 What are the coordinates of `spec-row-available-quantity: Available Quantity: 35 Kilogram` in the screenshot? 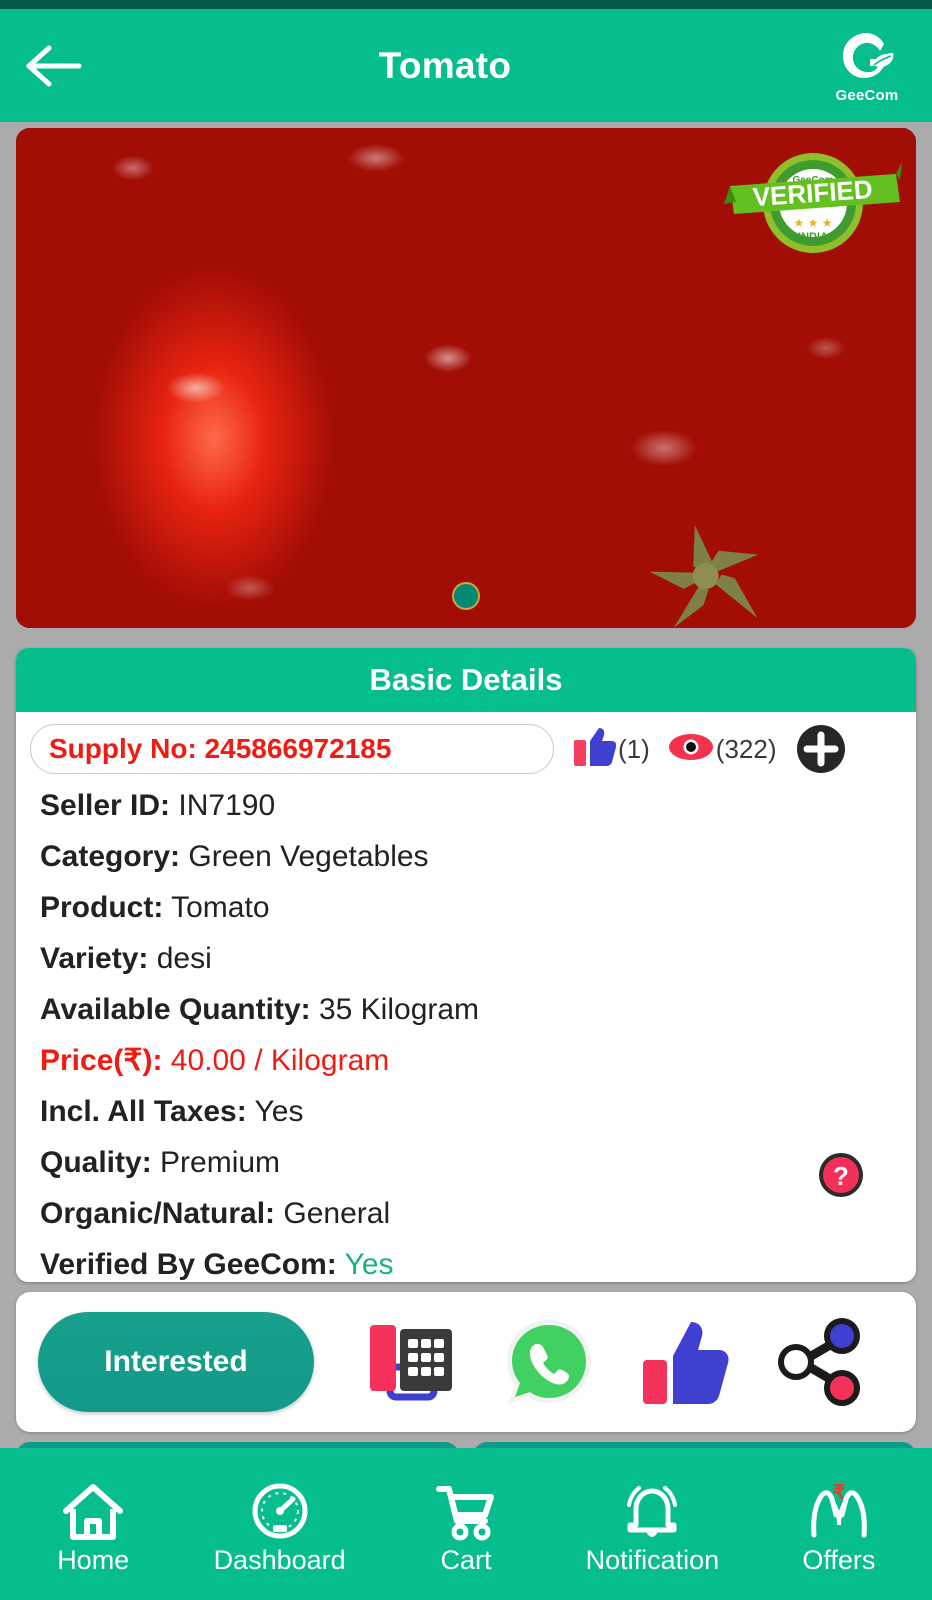 It's located at (466, 1009).